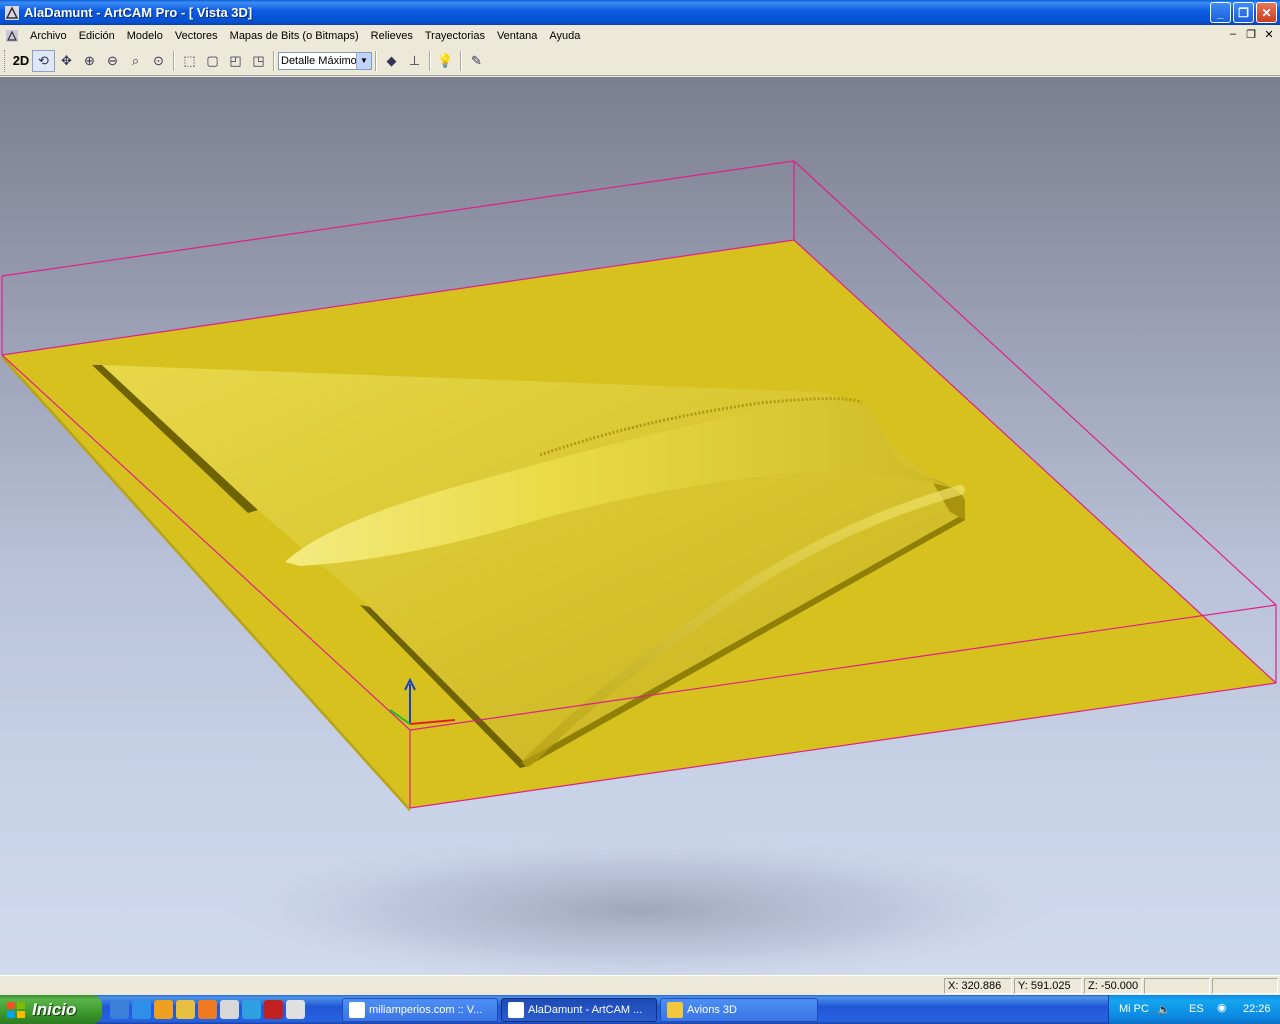 The height and width of the screenshot is (1024, 1280). What do you see at coordinates (185, 1009) in the screenshot?
I see `folder-icon` at bounding box center [185, 1009].